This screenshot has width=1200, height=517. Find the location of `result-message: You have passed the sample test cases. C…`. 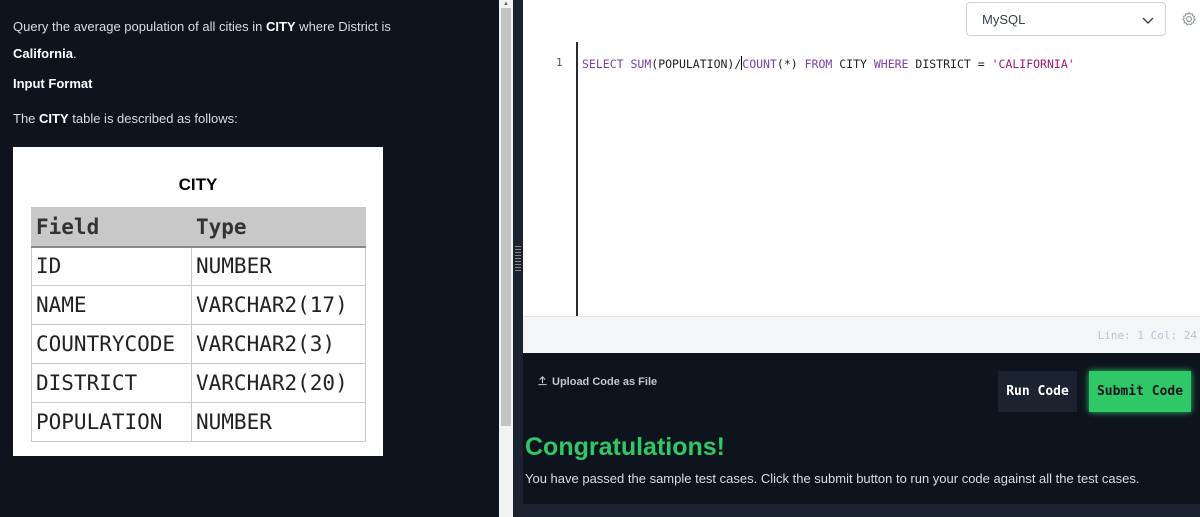

result-message: You have passed the sample test cases. C… is located at coordinates (832, 478).